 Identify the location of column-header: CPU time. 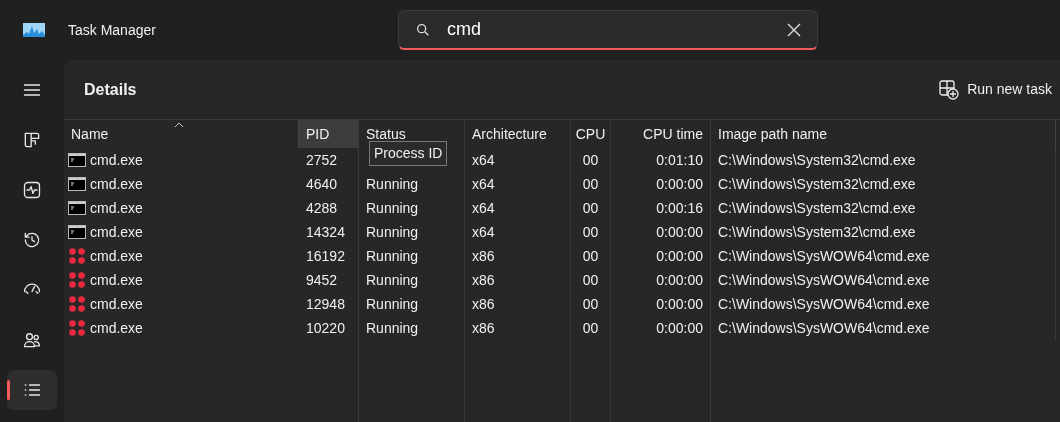
(661, 134).